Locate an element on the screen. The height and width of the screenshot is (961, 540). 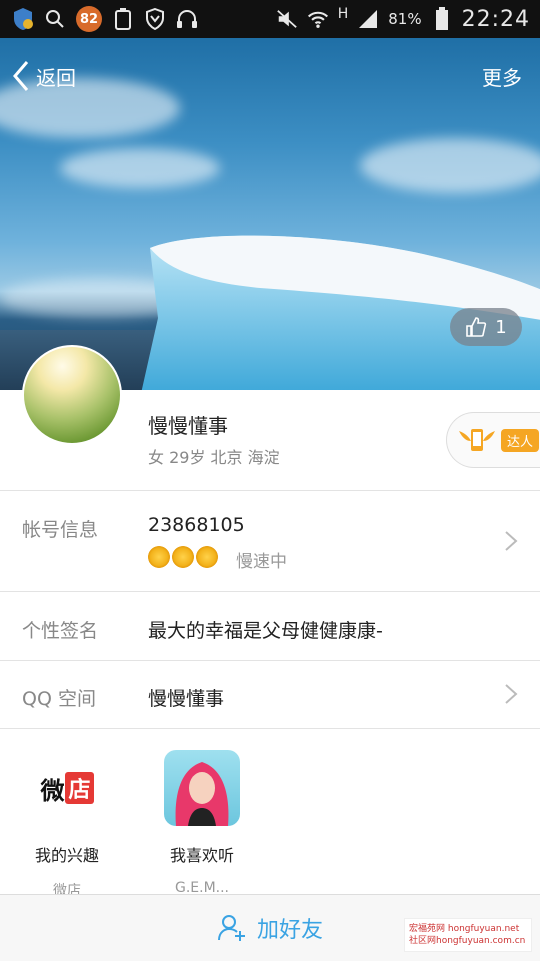
qzone-label: QQ 空间 is located at coordinates (59, 699).